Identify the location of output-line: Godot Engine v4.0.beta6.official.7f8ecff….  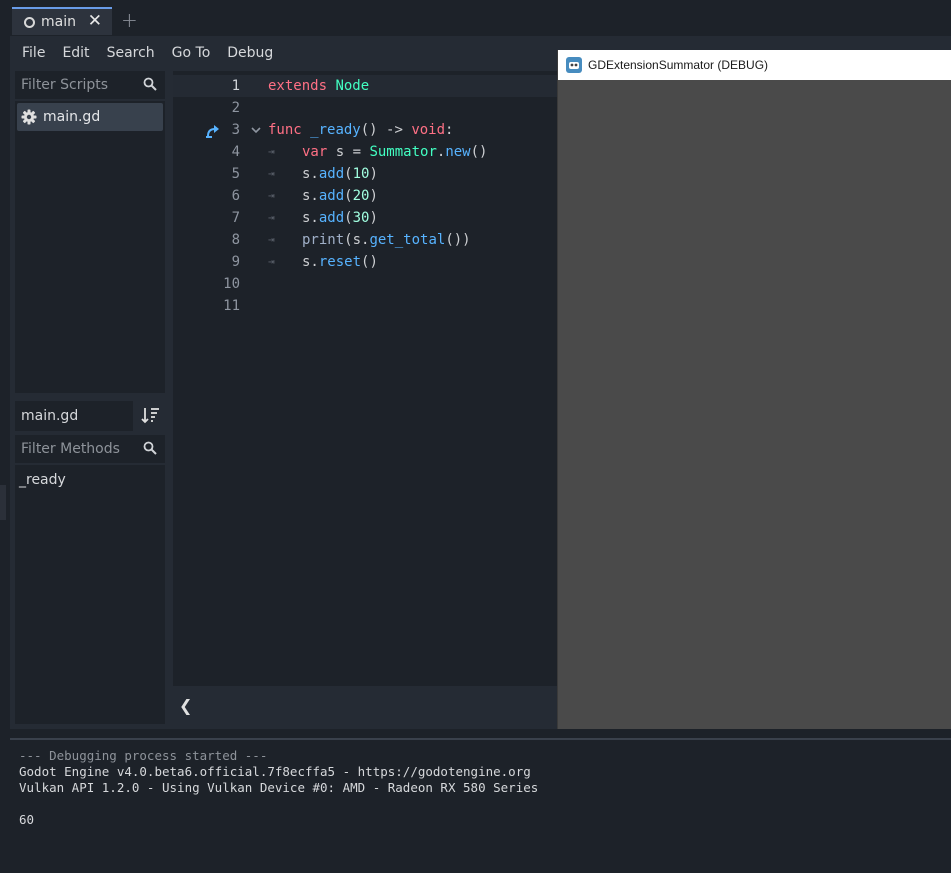
(275, 771).